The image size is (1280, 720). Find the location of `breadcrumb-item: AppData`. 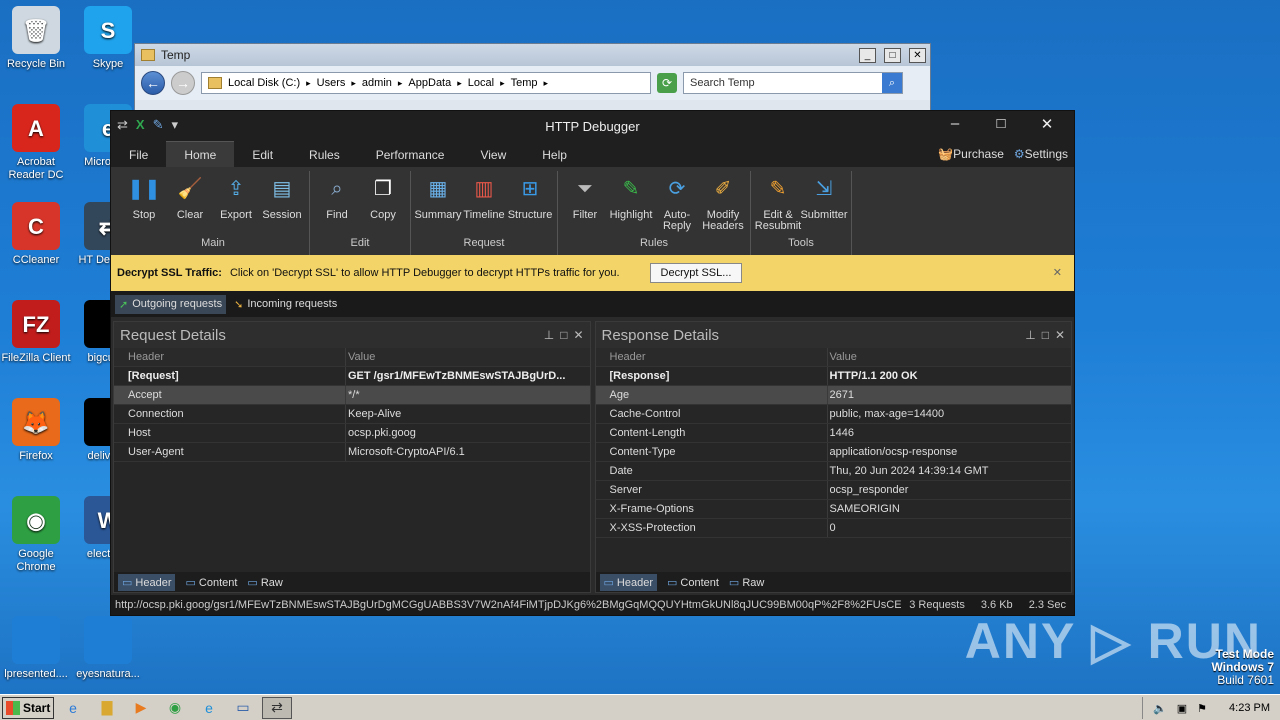

breadcrumb-item: AppData is located at coordinates (429, 83).